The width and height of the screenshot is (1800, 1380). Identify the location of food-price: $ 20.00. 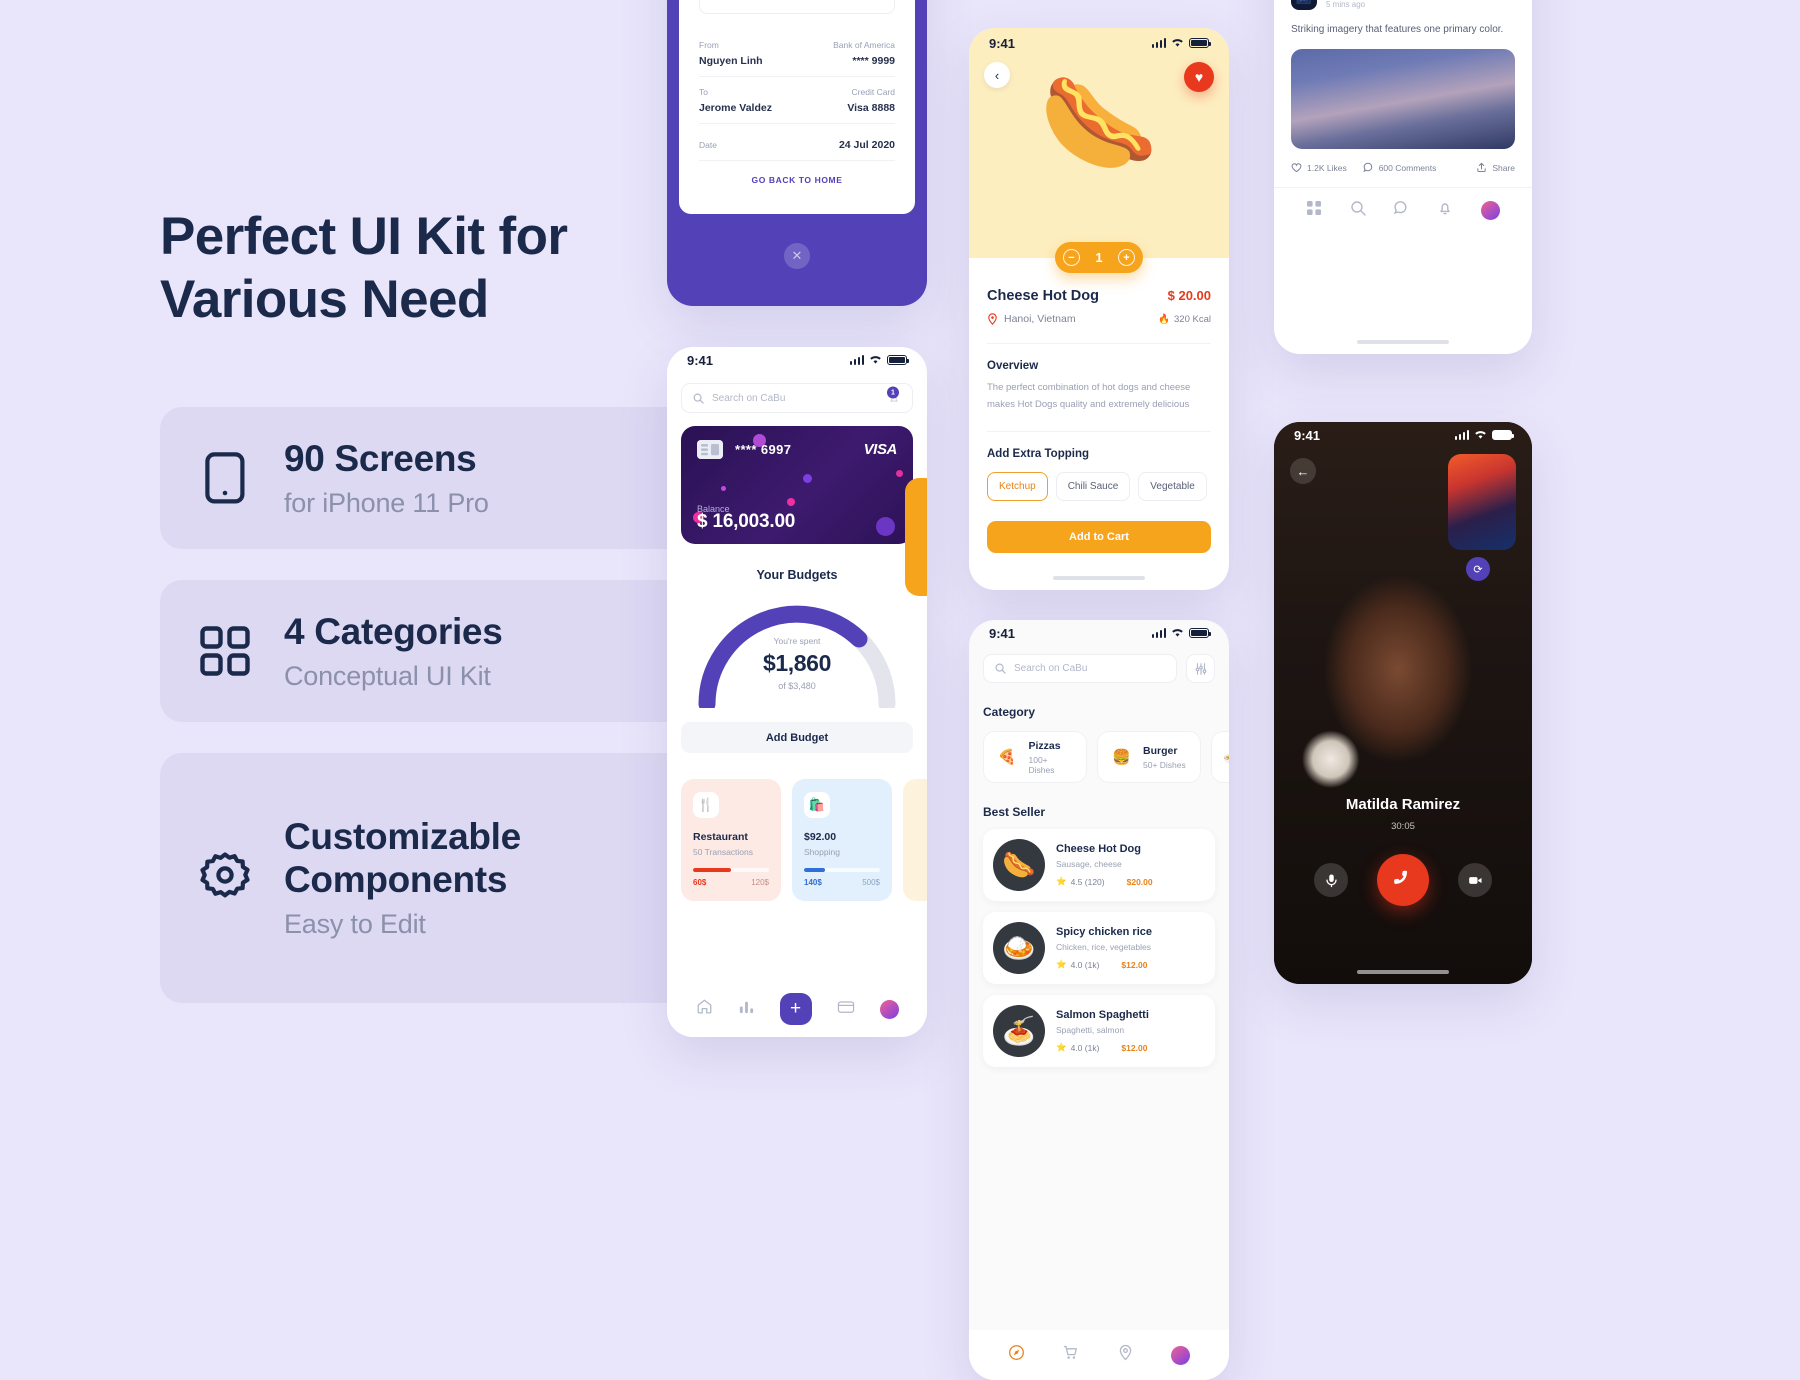
(1189, 295).